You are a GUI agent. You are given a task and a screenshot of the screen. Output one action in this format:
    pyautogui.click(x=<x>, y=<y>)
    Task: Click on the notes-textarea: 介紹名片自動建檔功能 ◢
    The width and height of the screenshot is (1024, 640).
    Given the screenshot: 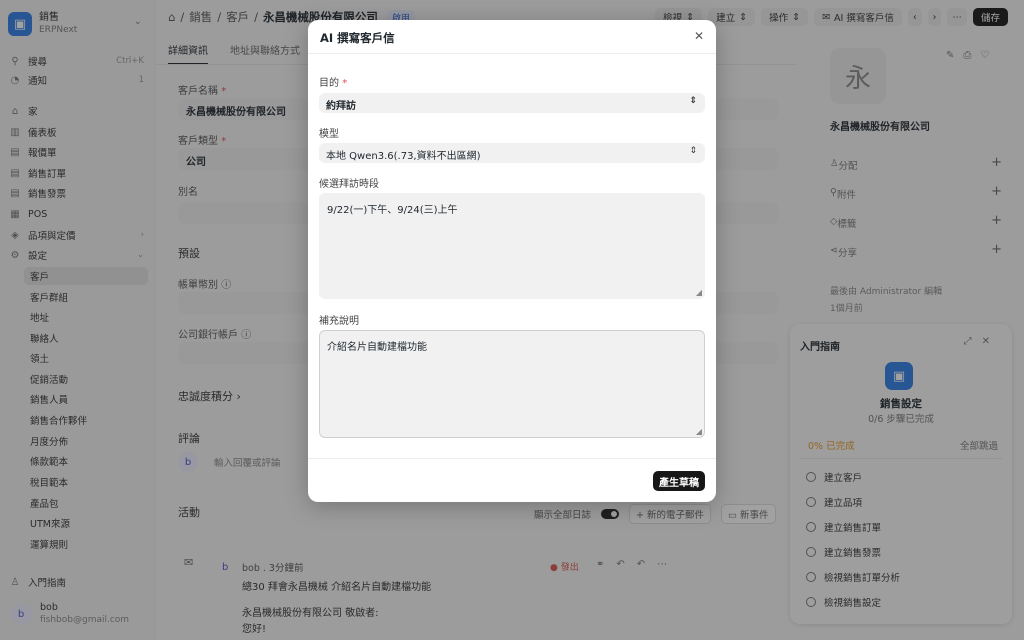 What is the action you would take?
    pyautogui.click(x=512, y=384)
    